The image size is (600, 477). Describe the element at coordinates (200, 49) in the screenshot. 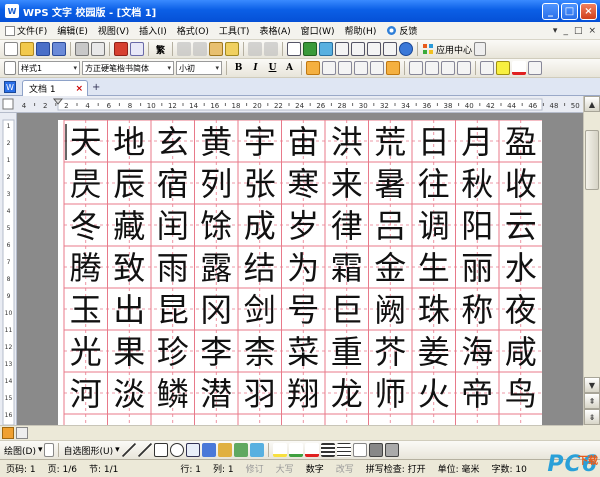

I see `copy-icon` at that location.